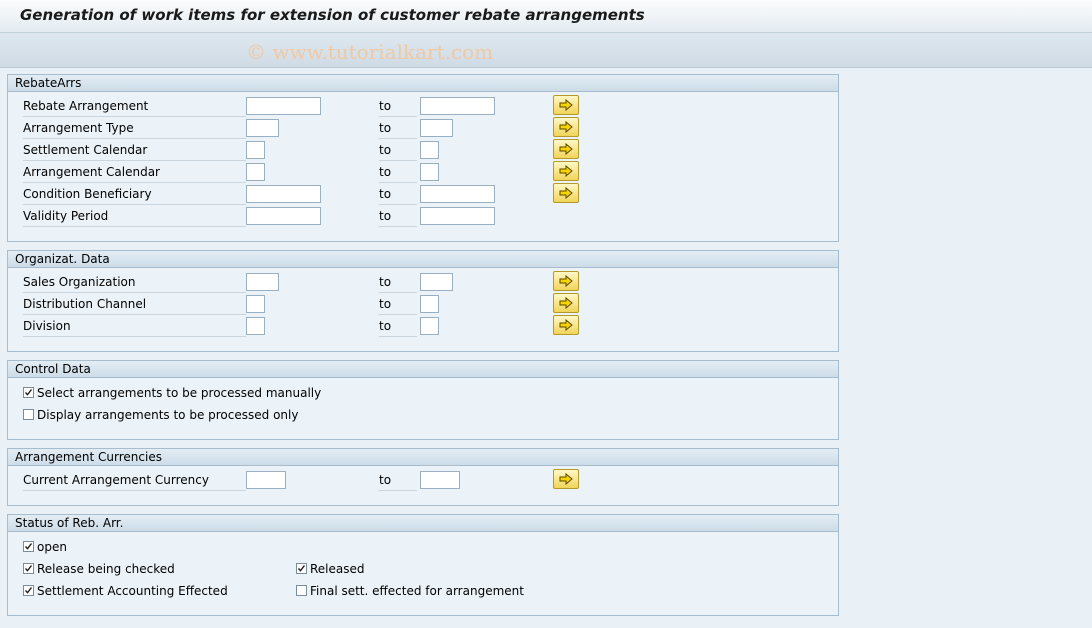 The image size is (1092, 628). What do you see at coordinates (134, 173) in the screenshot?
I see `field-label: Arrangement Calendar` at bounding box center [134, 173].